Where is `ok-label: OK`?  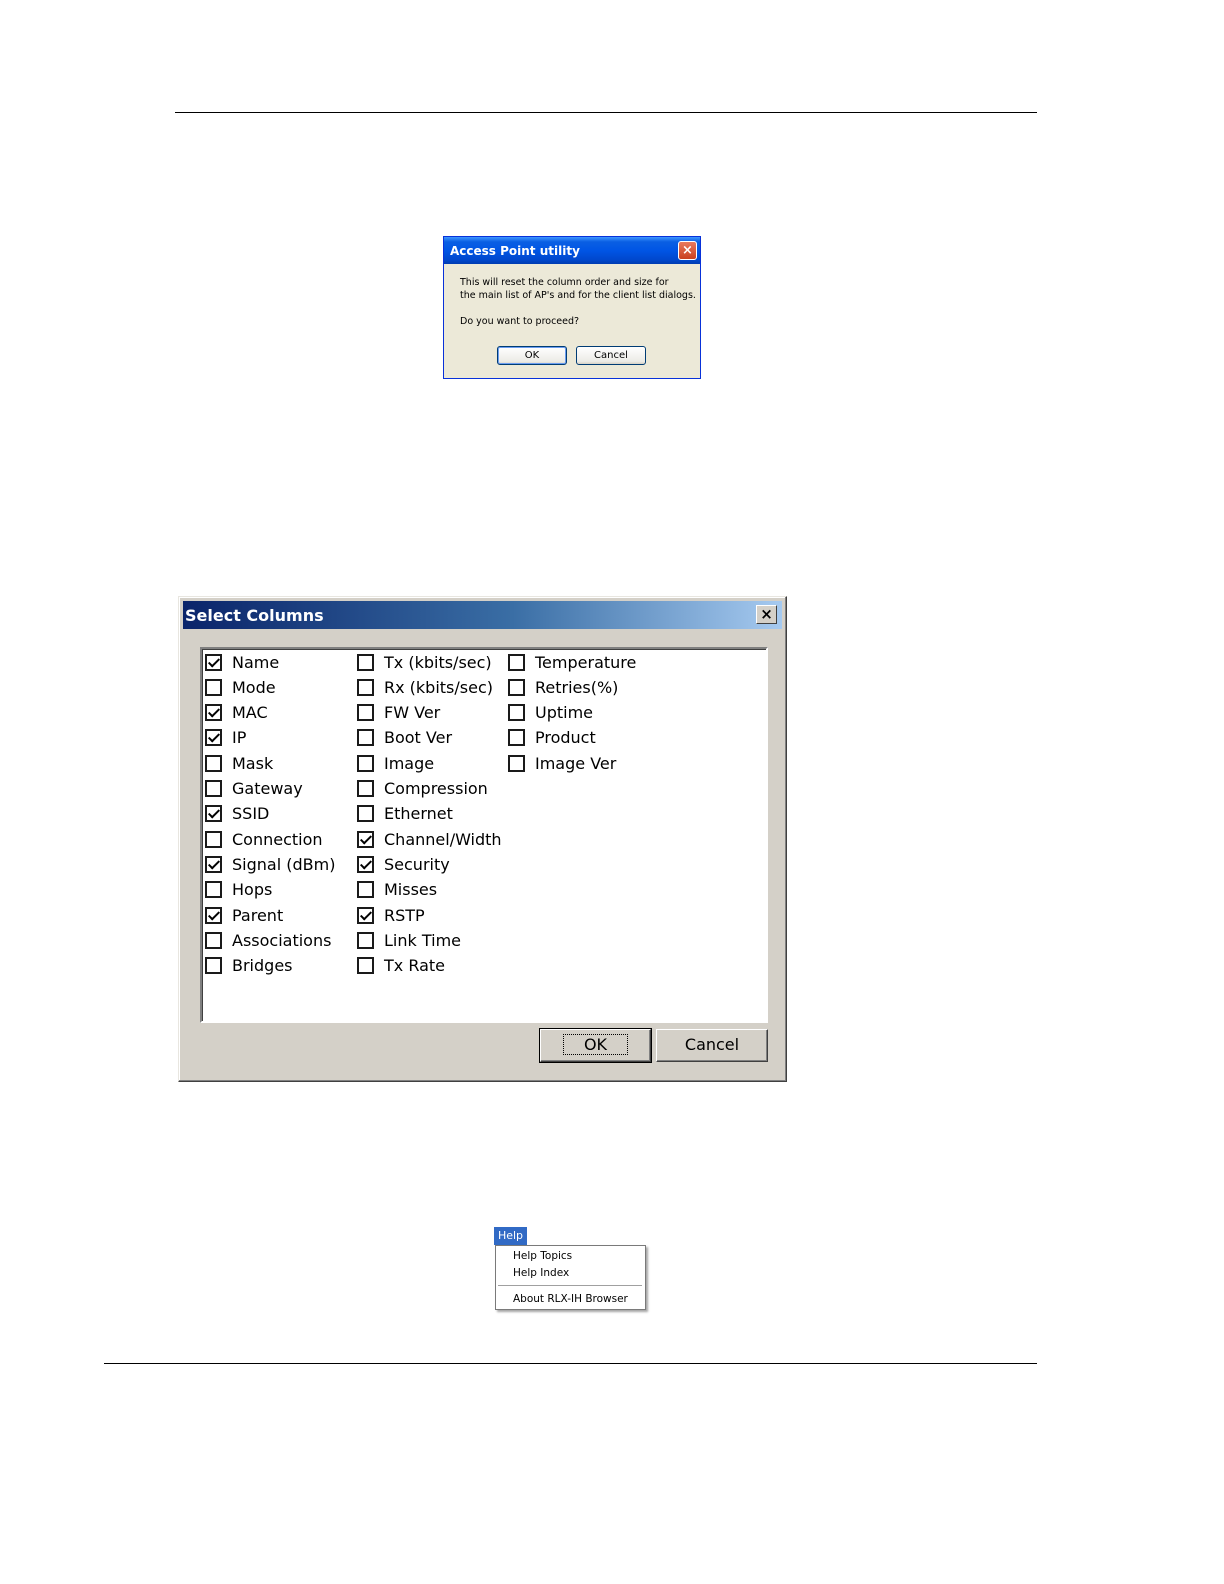
ok-label: OK is located at coordinates (595, 1044).